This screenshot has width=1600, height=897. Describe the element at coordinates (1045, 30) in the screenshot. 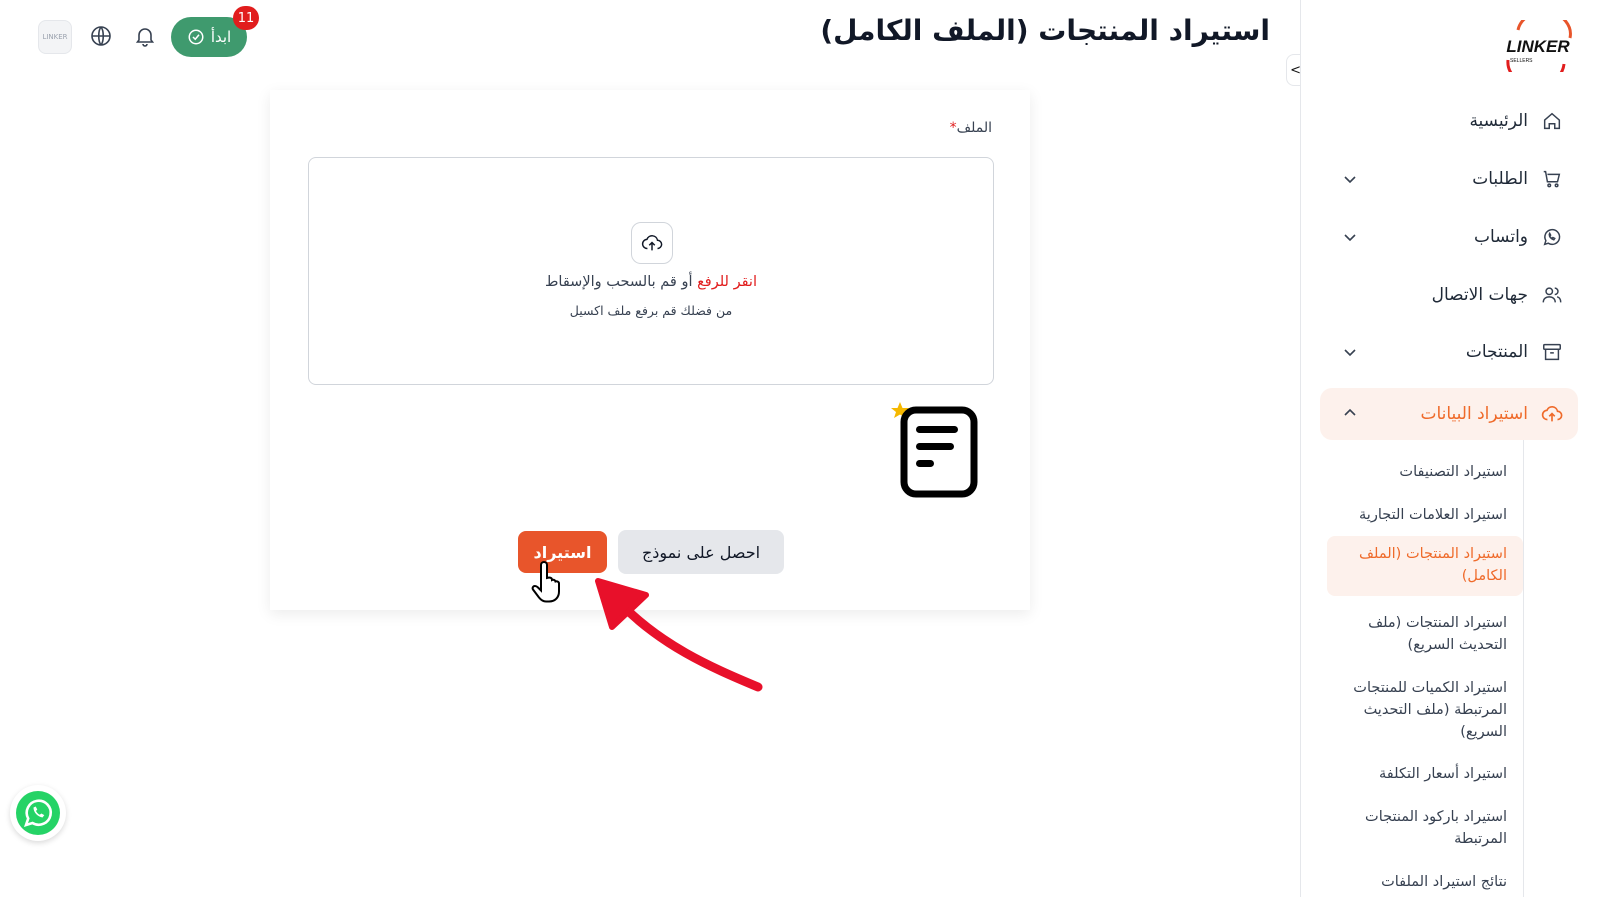

I see `page-title: استيراد المنتجات (الملف الكامل)` at that location.